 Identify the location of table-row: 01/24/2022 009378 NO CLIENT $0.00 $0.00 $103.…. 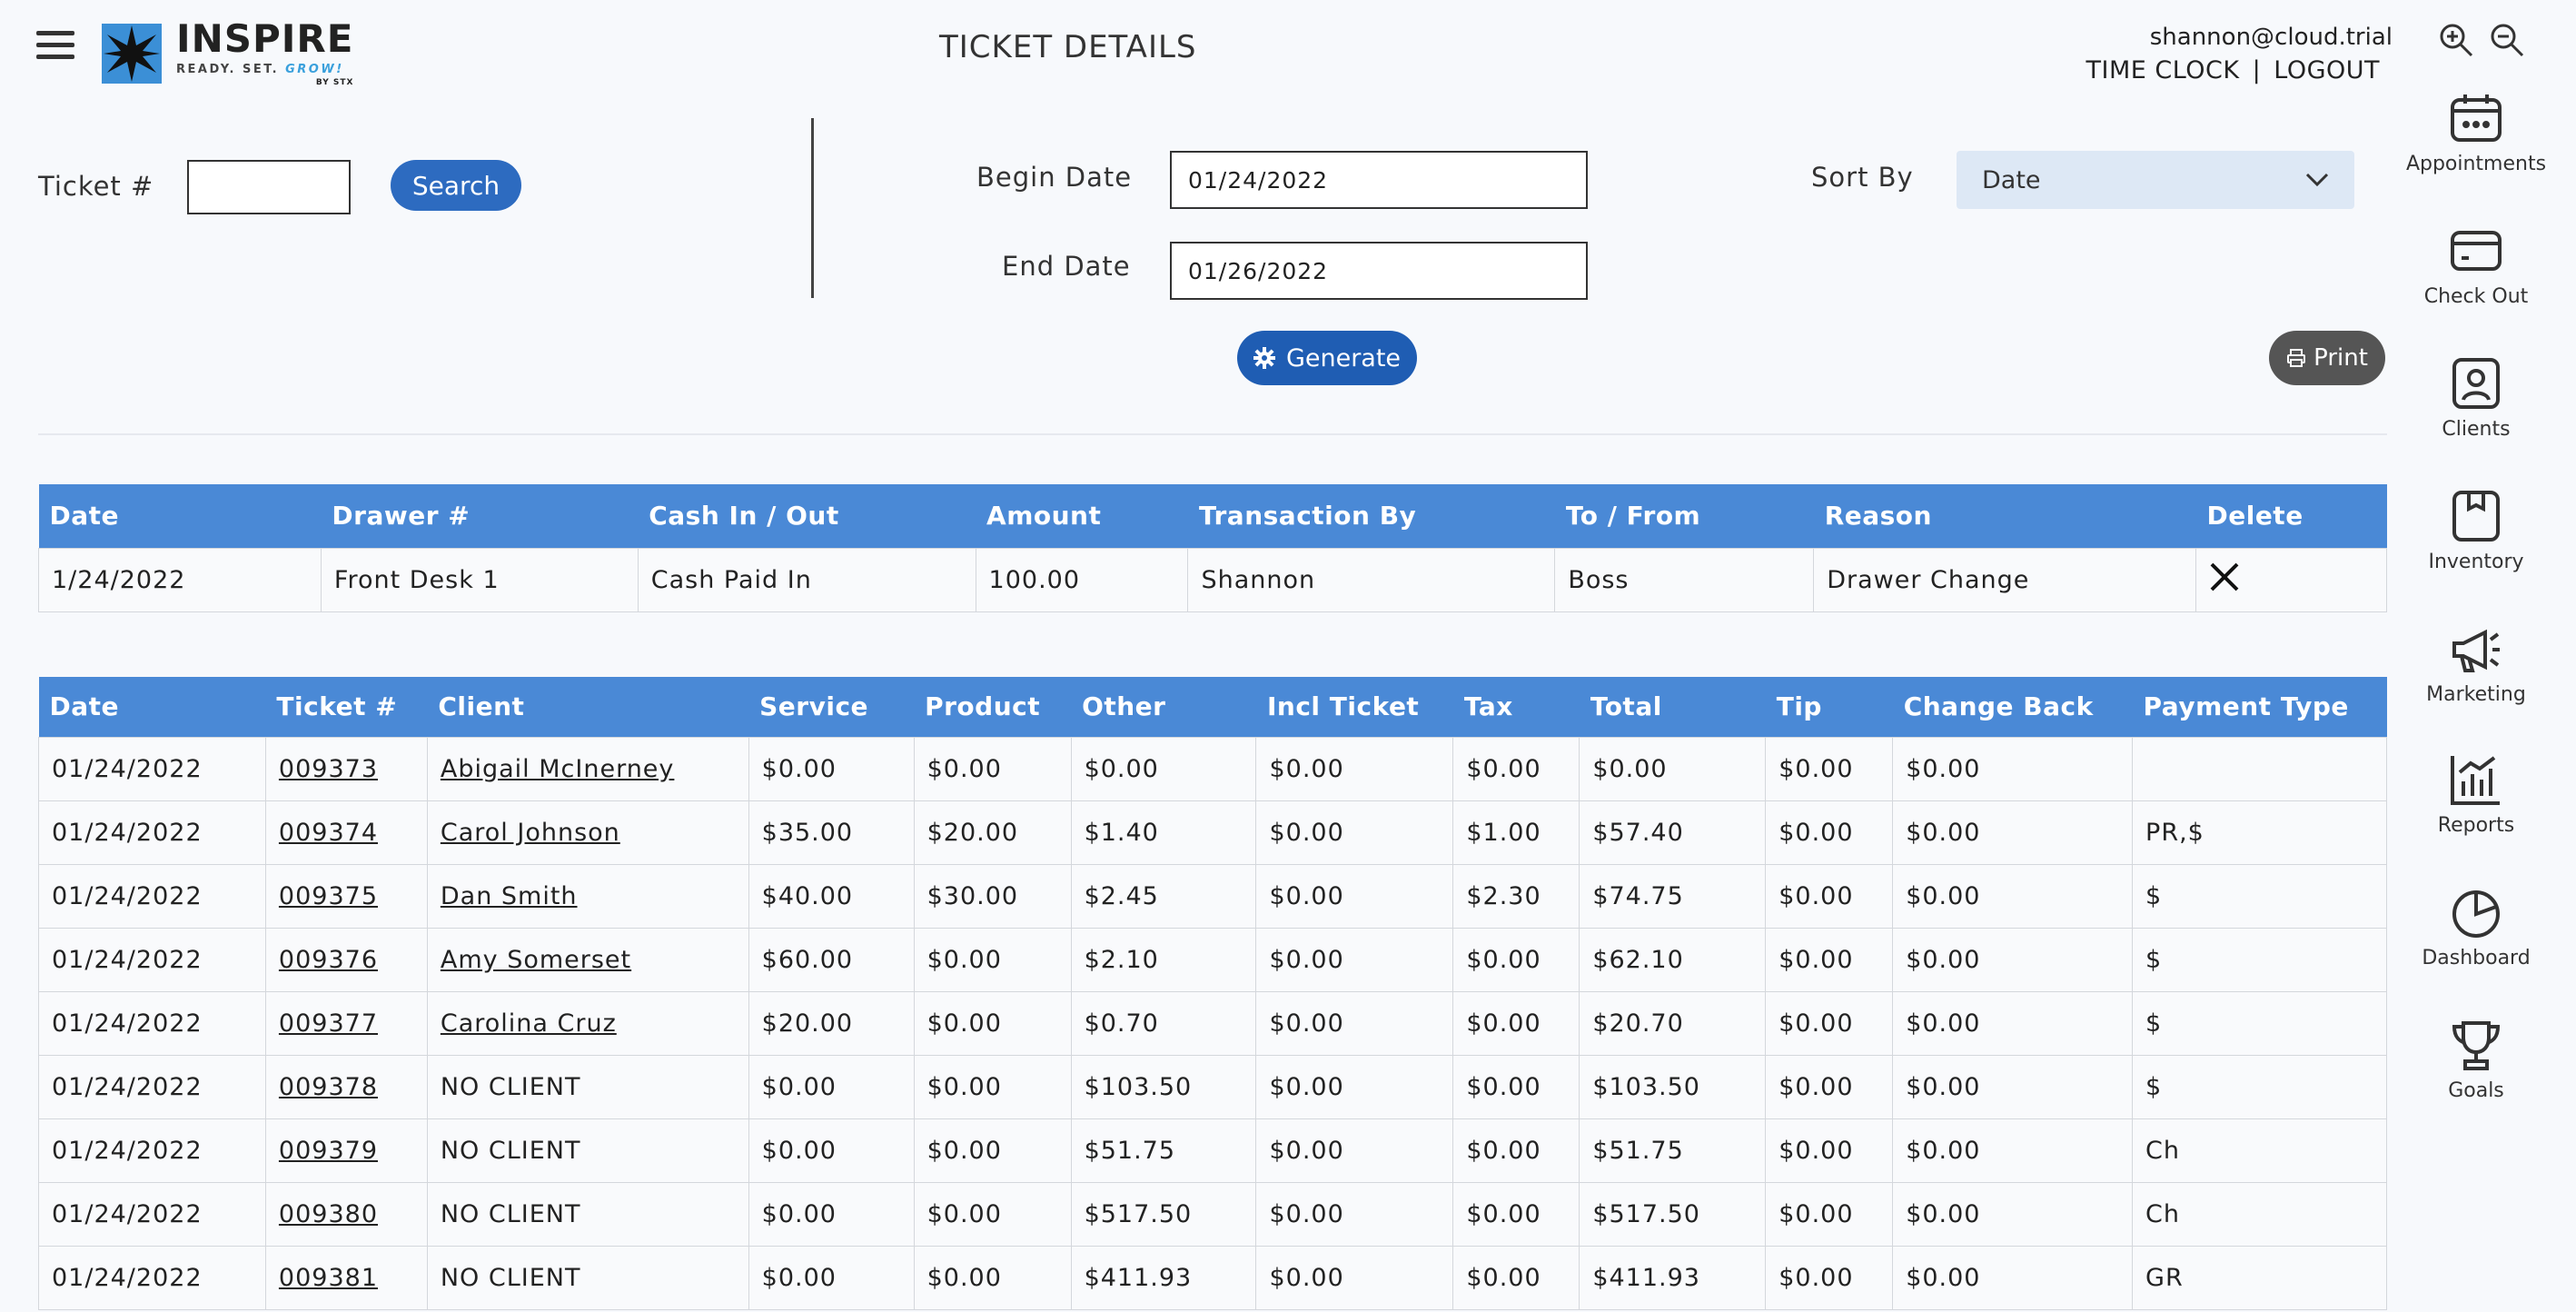
(1212, 1086).